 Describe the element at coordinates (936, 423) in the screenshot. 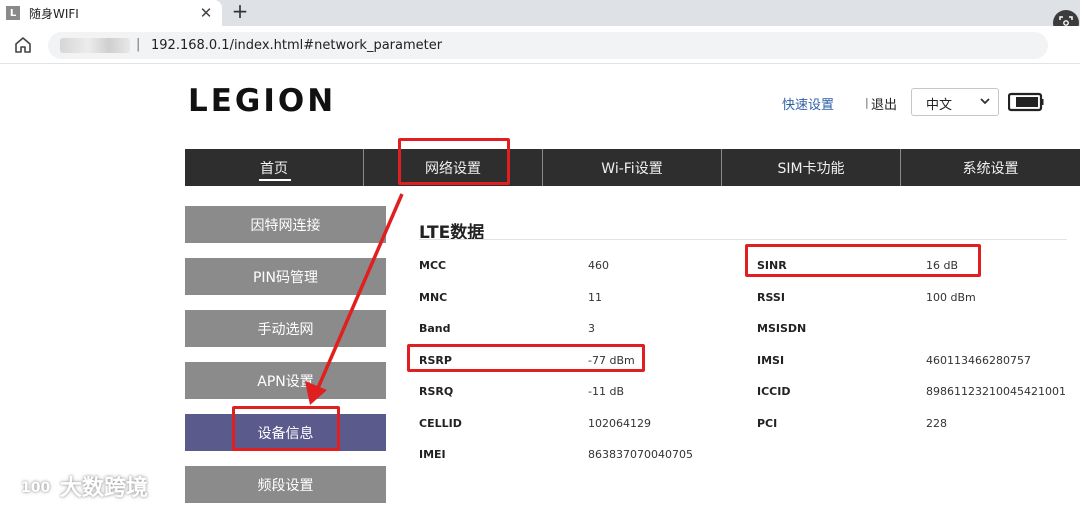

I see `row-value-2: 228` at that location.